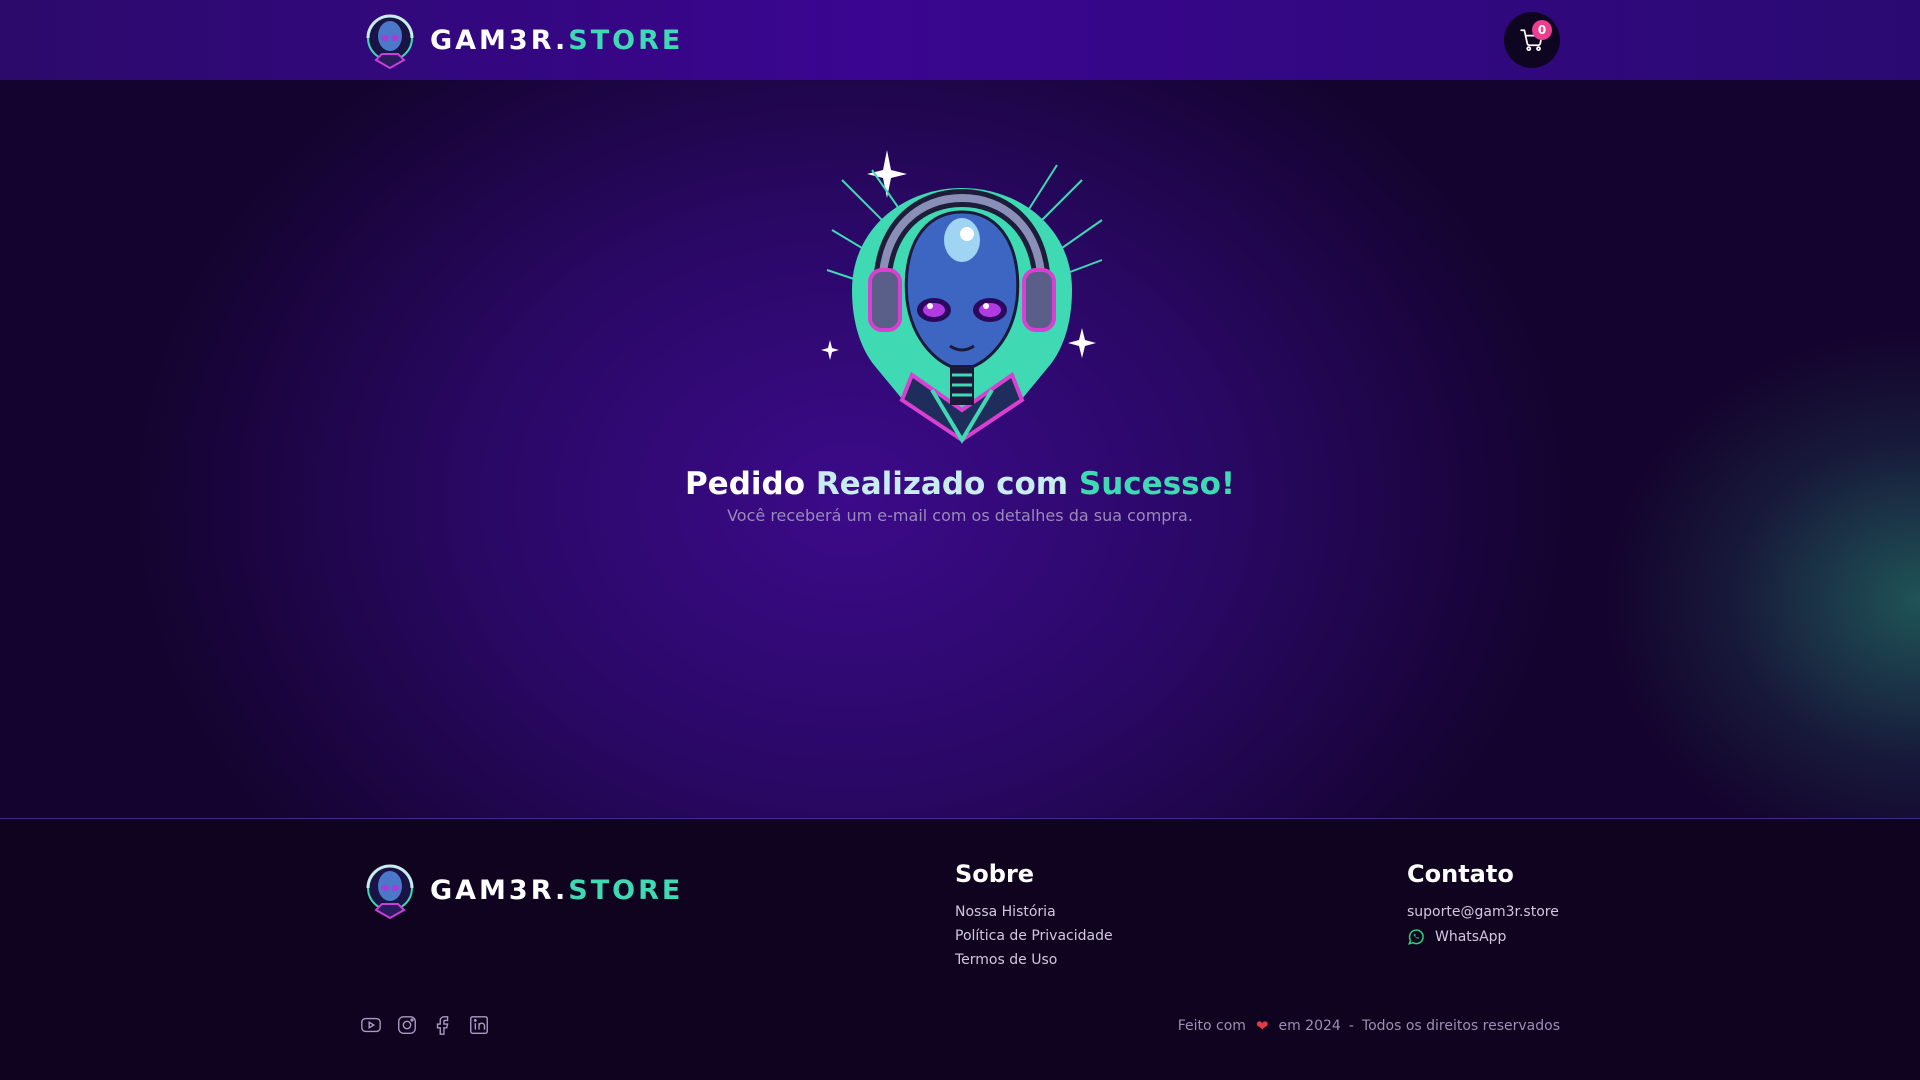 Image resolution: width=1920 pixels, height=1080 pixels. Describe the element at coordinates (1034, 936) in the screenshot. I see `link-politica-privacidade: Política de Privacidade` at that location.